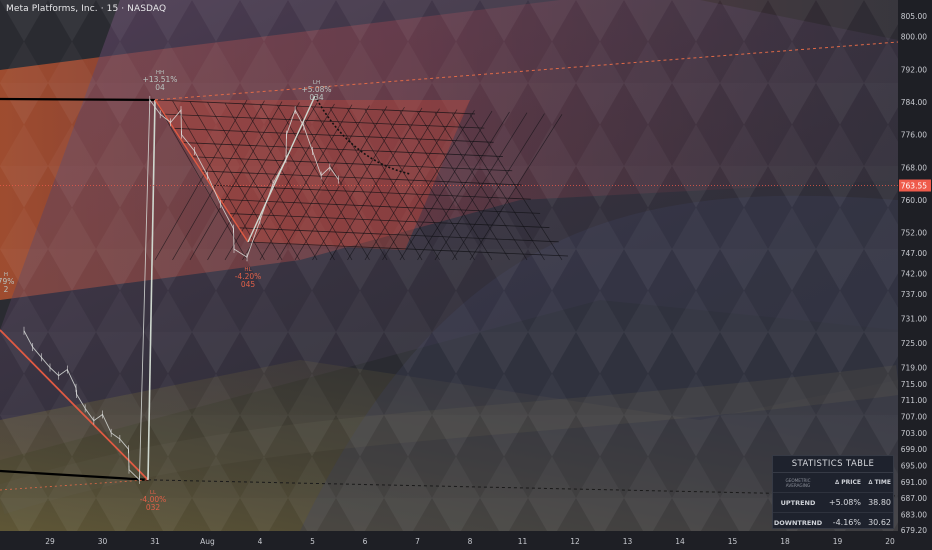  I want to click on price-tick-label: 699.00, so click(914, 449).